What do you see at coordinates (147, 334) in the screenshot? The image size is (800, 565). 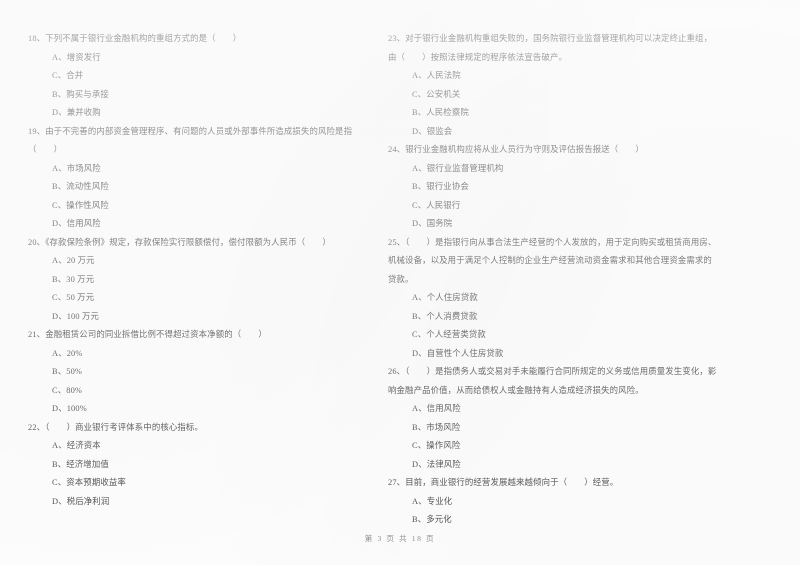 I see `question-stem: 21、金融租赁公司的同业拆借比例不得超过资本净额的（ ）` at bounding box center [147, 334].